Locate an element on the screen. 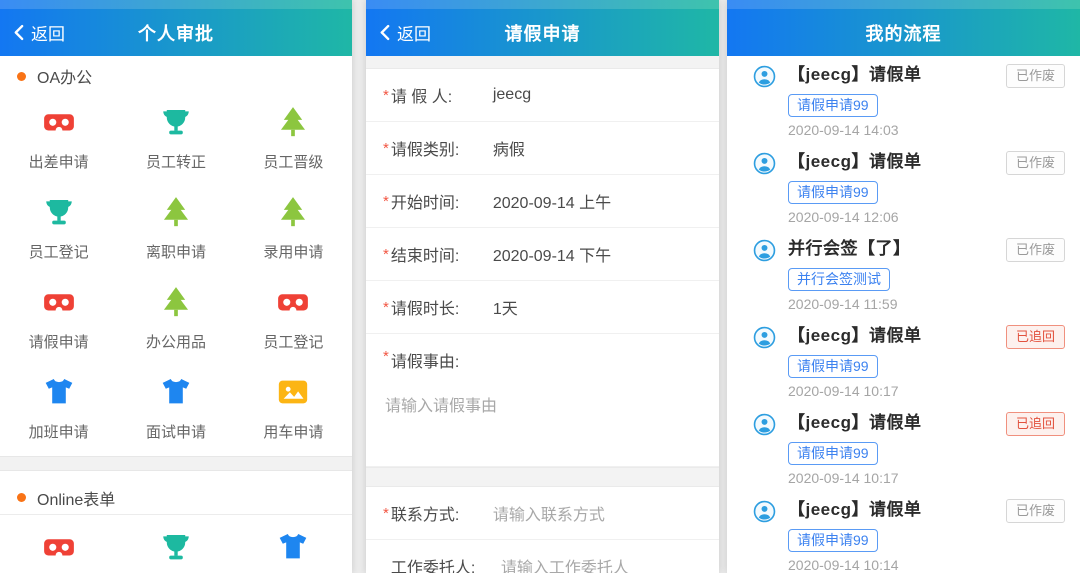  flow-tag: 并行会签测试 is located at coordinates (839, 279).